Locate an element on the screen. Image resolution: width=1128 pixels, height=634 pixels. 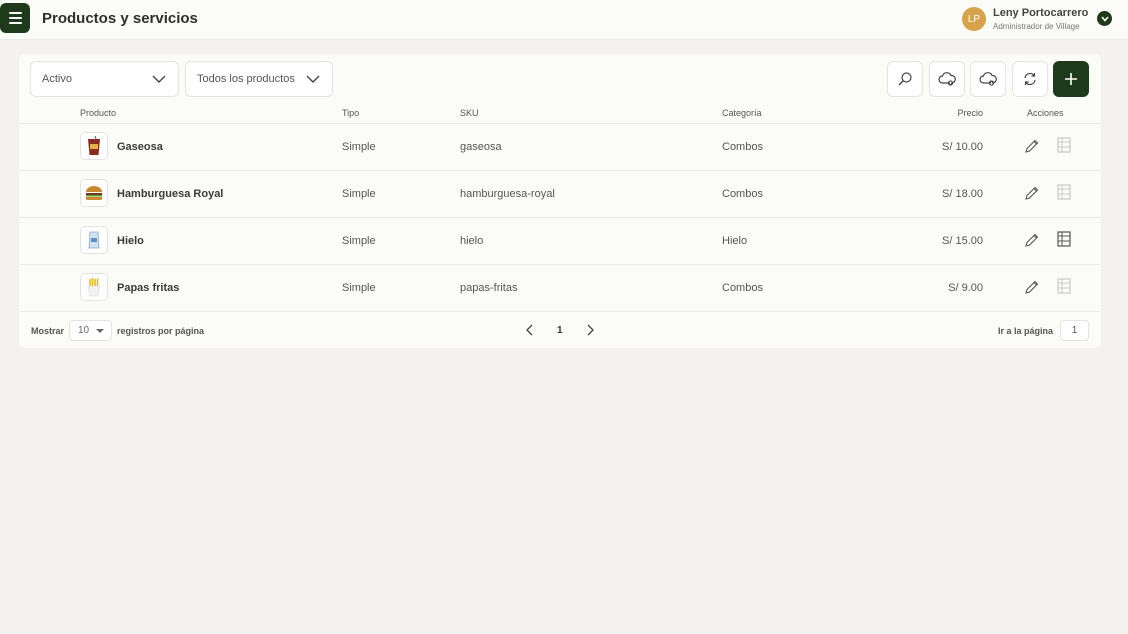
goto-page-label: Ir a la página is located at coordinates (1026, 331).